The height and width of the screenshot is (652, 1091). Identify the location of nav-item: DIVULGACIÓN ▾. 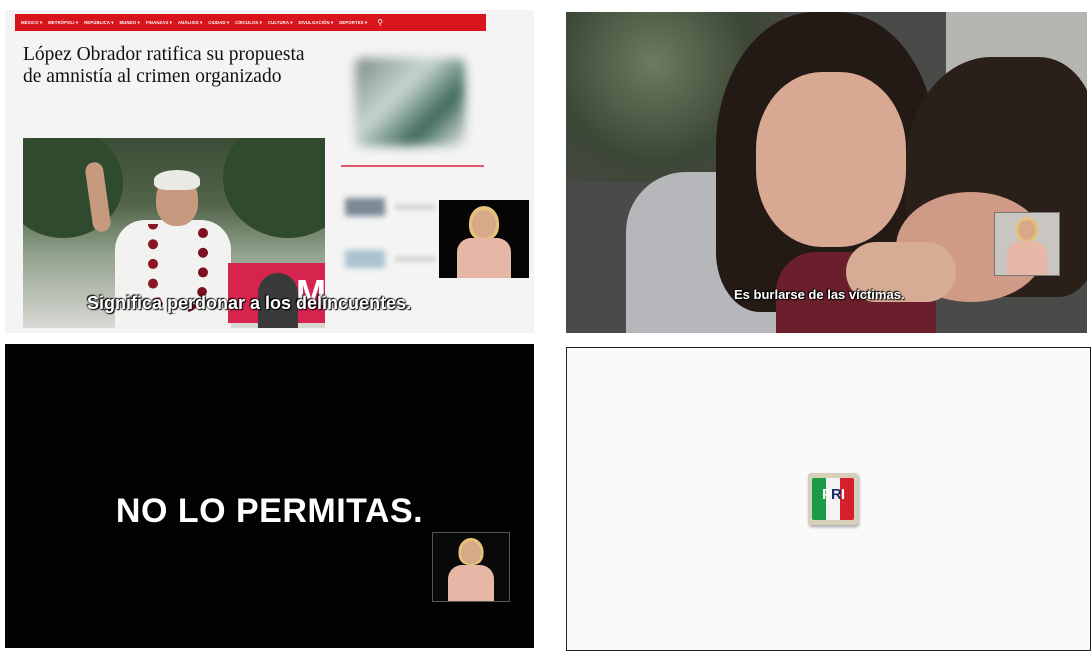
(315, 23).